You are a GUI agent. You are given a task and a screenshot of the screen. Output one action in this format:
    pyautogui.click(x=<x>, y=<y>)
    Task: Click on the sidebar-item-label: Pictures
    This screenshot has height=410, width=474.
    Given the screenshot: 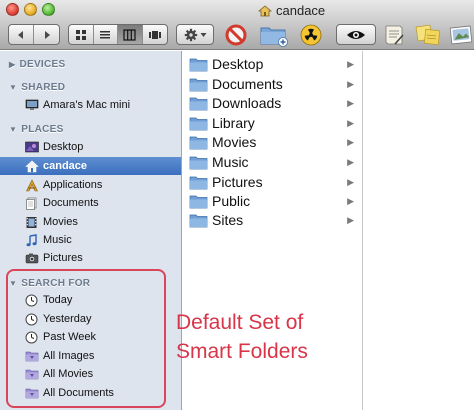 What is the action you would take?
    pyautogui.click(x=63, y=258)
    